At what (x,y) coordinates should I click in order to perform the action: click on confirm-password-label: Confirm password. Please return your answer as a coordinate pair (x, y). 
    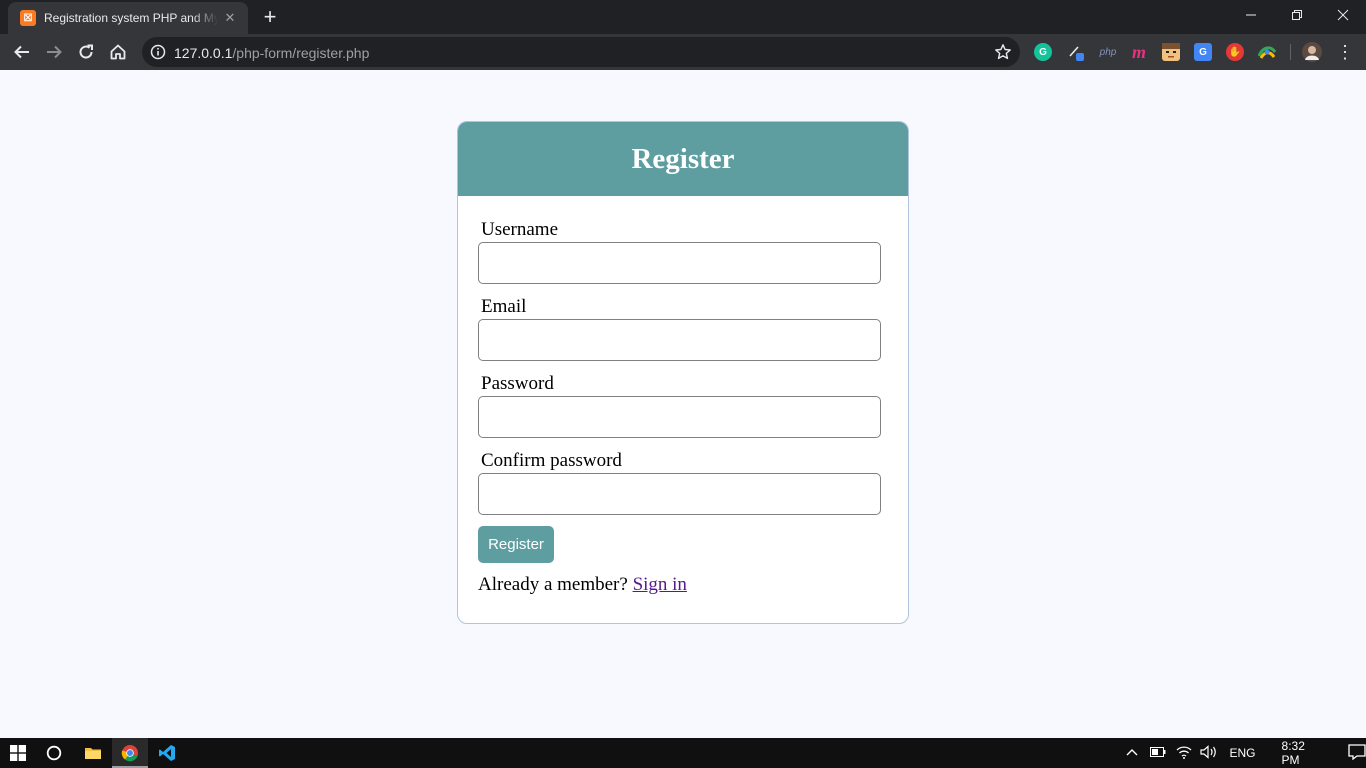
    Looking at the image, I should click on (551, 460).